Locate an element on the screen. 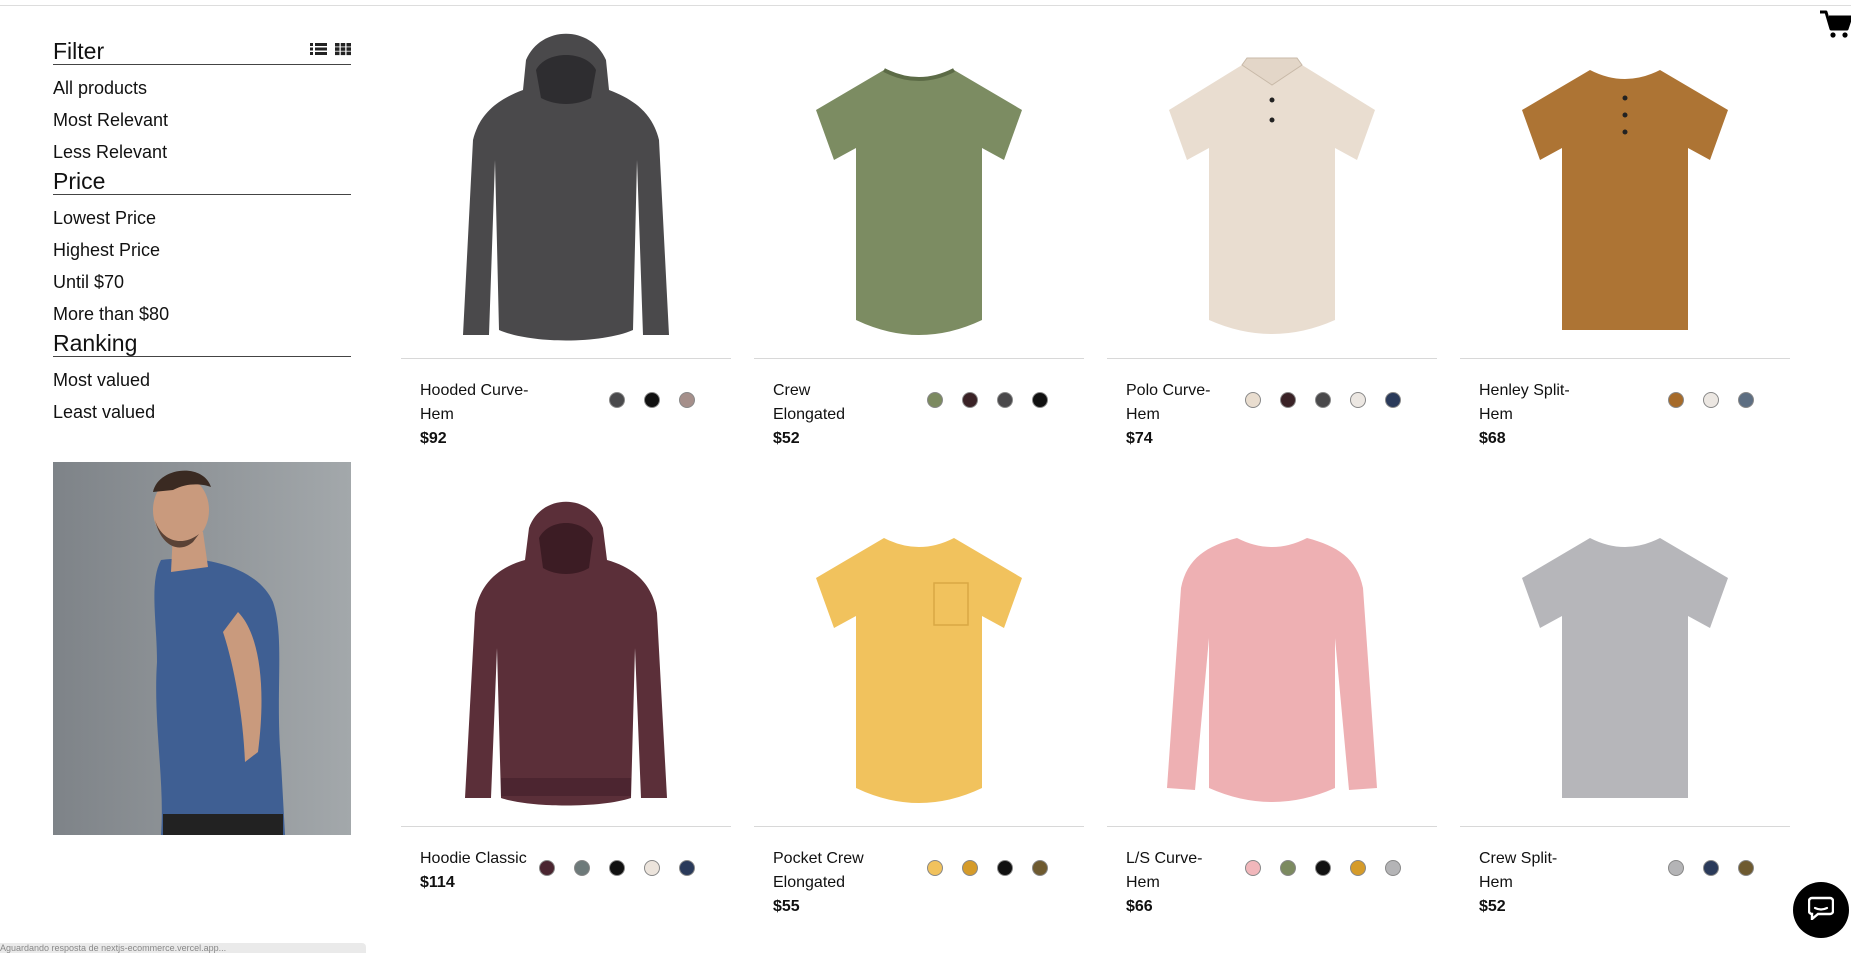  product-card: Henley Split-Hem $68 is located at coordinates (1625, 243).